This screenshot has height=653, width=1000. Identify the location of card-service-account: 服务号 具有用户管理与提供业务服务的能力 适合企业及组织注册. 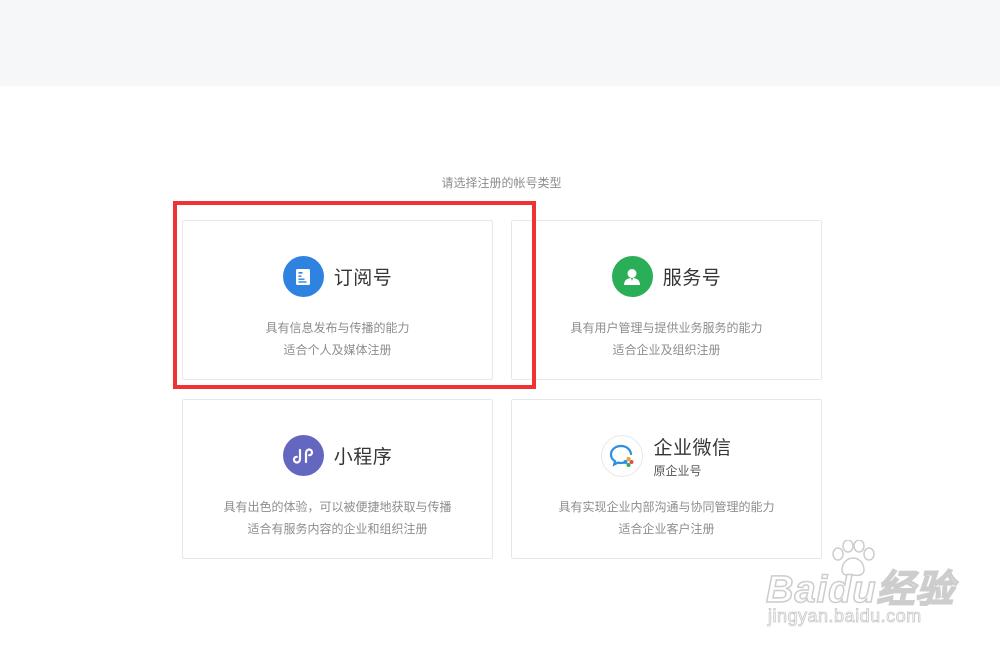
(666, 300).